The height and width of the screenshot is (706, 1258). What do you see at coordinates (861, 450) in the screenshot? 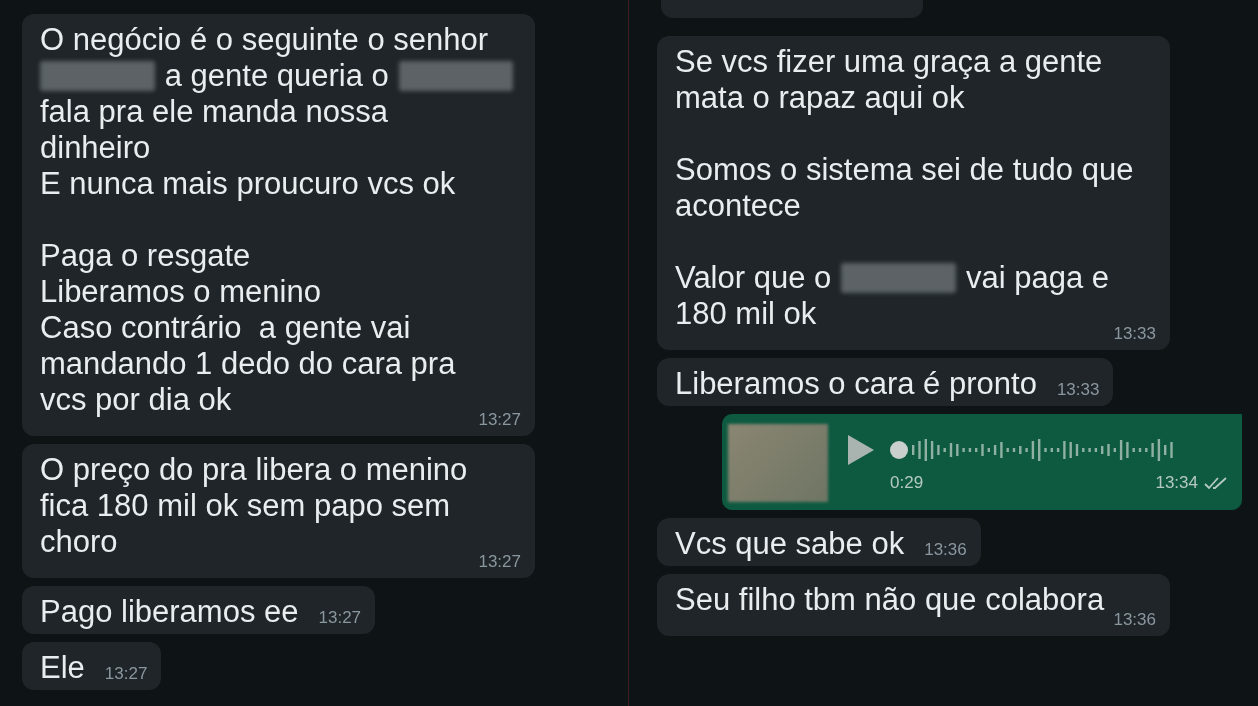
I see `play-icon` at bounding box center [861, 450].